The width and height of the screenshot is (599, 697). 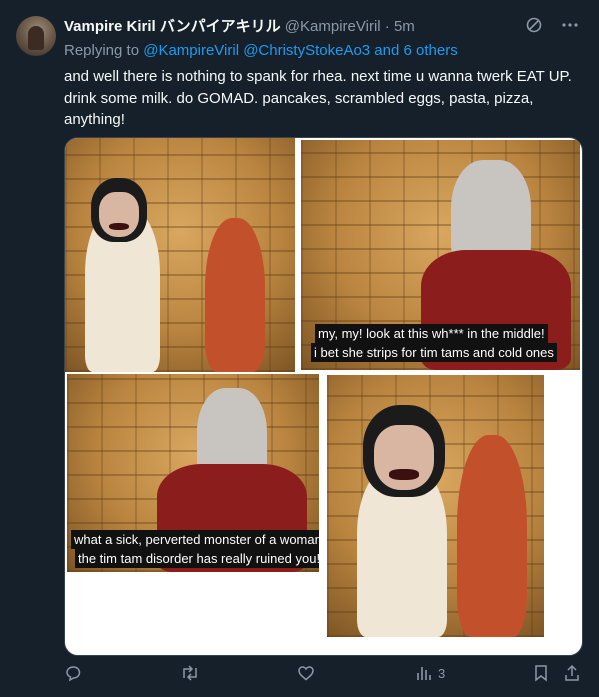 What do you see at coordinates (333, 26) in the screenshot?
I see `user-handle: @KampireViril` at bounding box center [333, 26].